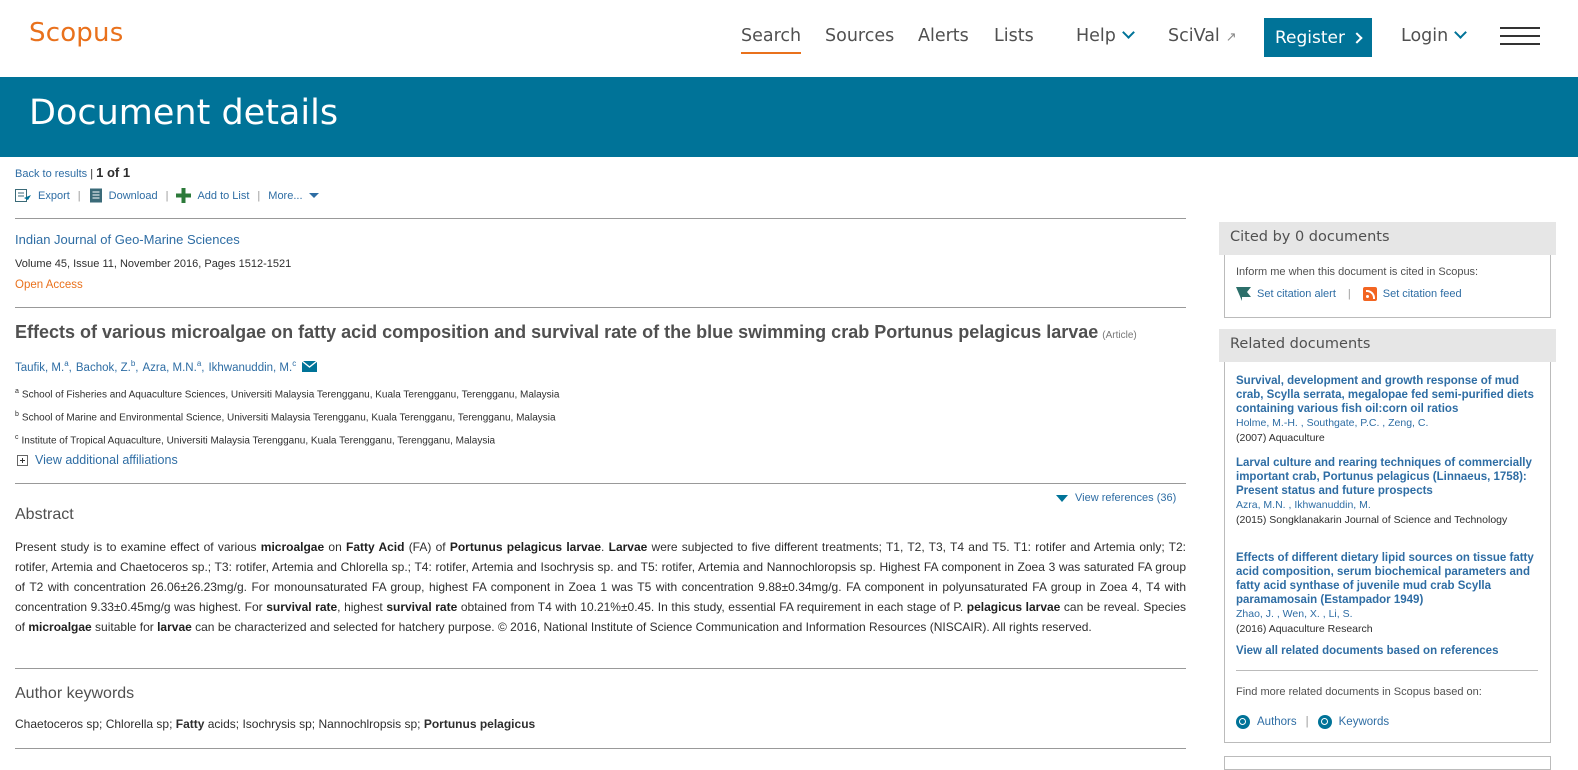  What do you see at coordinates (1251, 629) in the screenshot?
I see `related-document-year: (2016)` at bounding box center [1251, 629].